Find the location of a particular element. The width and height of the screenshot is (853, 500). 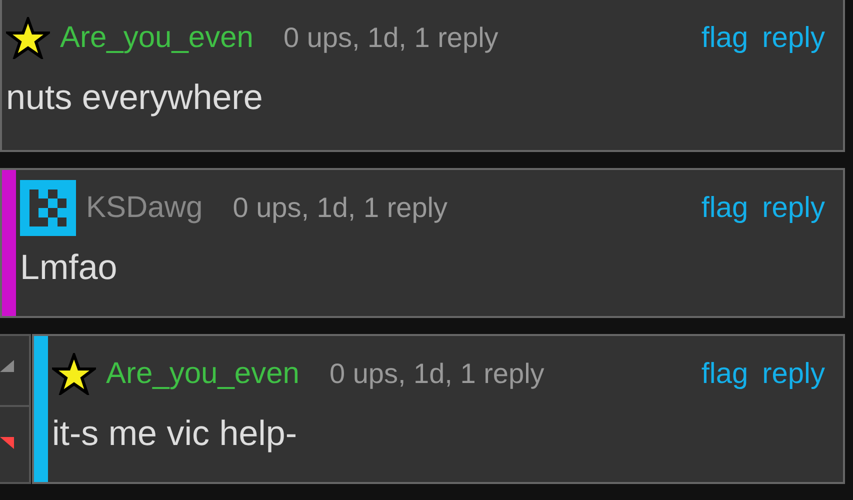

upvote-arrow-icon is located at coordinates (7, 366).